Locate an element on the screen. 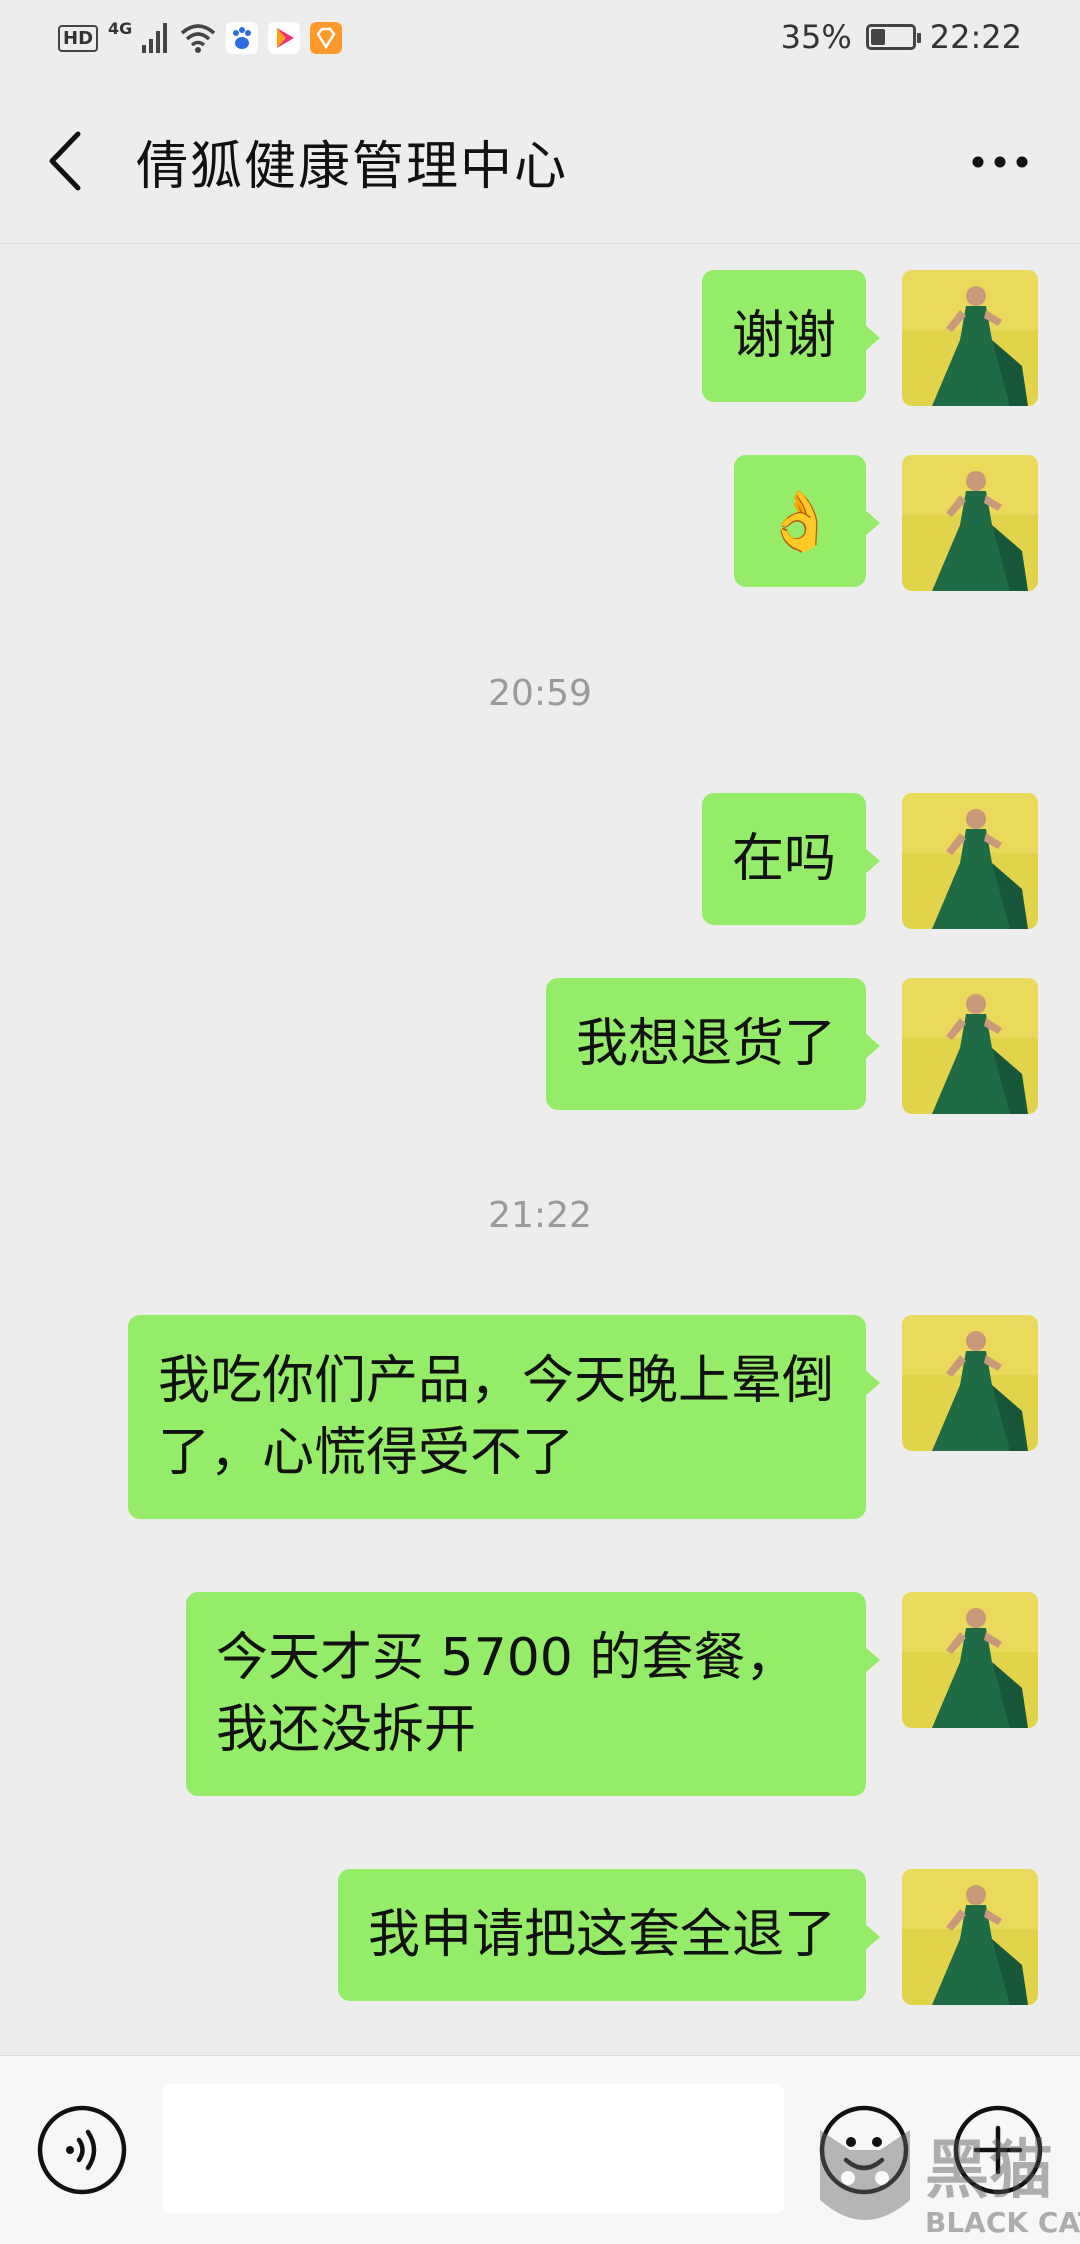  chat-title: 倩狐健康管理中心 is located at coordinates (352, 167).